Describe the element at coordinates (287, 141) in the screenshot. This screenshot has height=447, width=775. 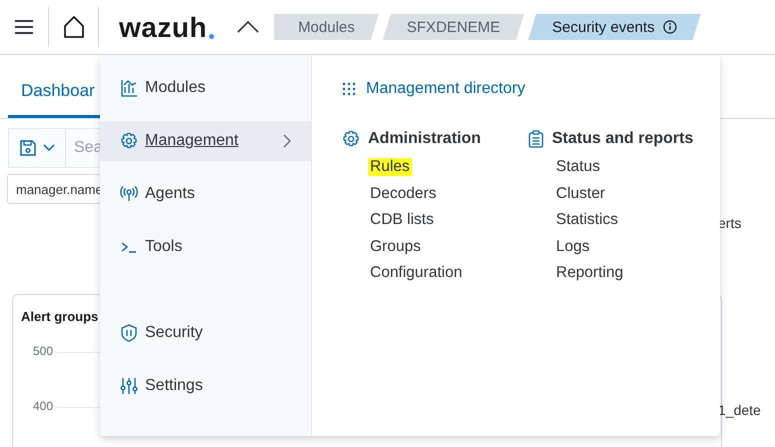
I see `chevron-right-icon` at that location.